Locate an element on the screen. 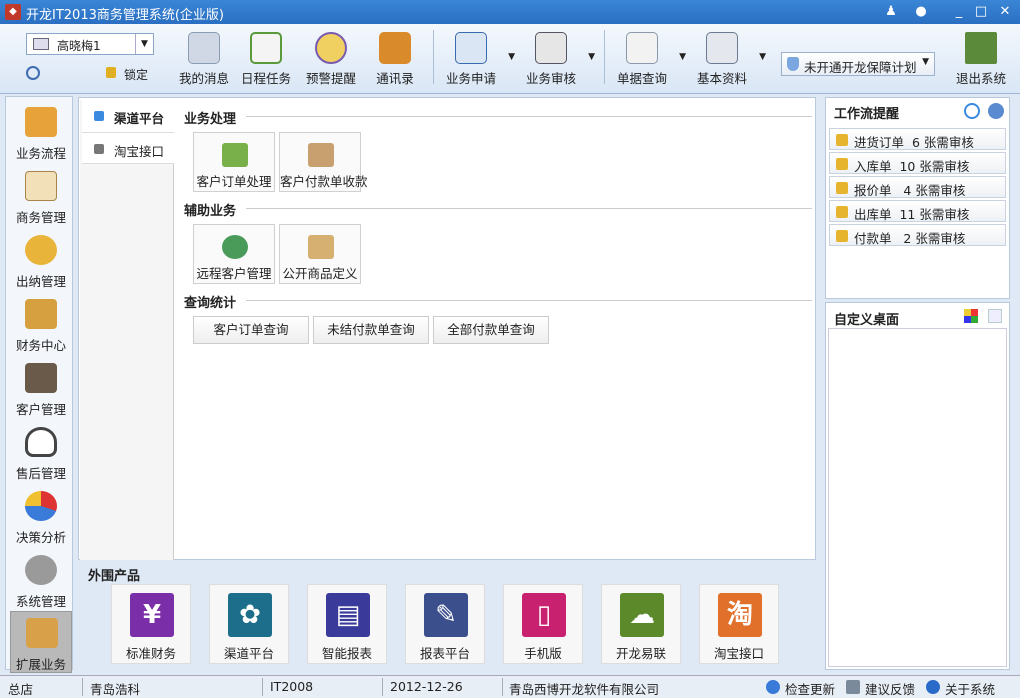 The height and width of the screenshot is (698, 1020). status-date: 2012-12-26 is located at coordinates (426, 686).